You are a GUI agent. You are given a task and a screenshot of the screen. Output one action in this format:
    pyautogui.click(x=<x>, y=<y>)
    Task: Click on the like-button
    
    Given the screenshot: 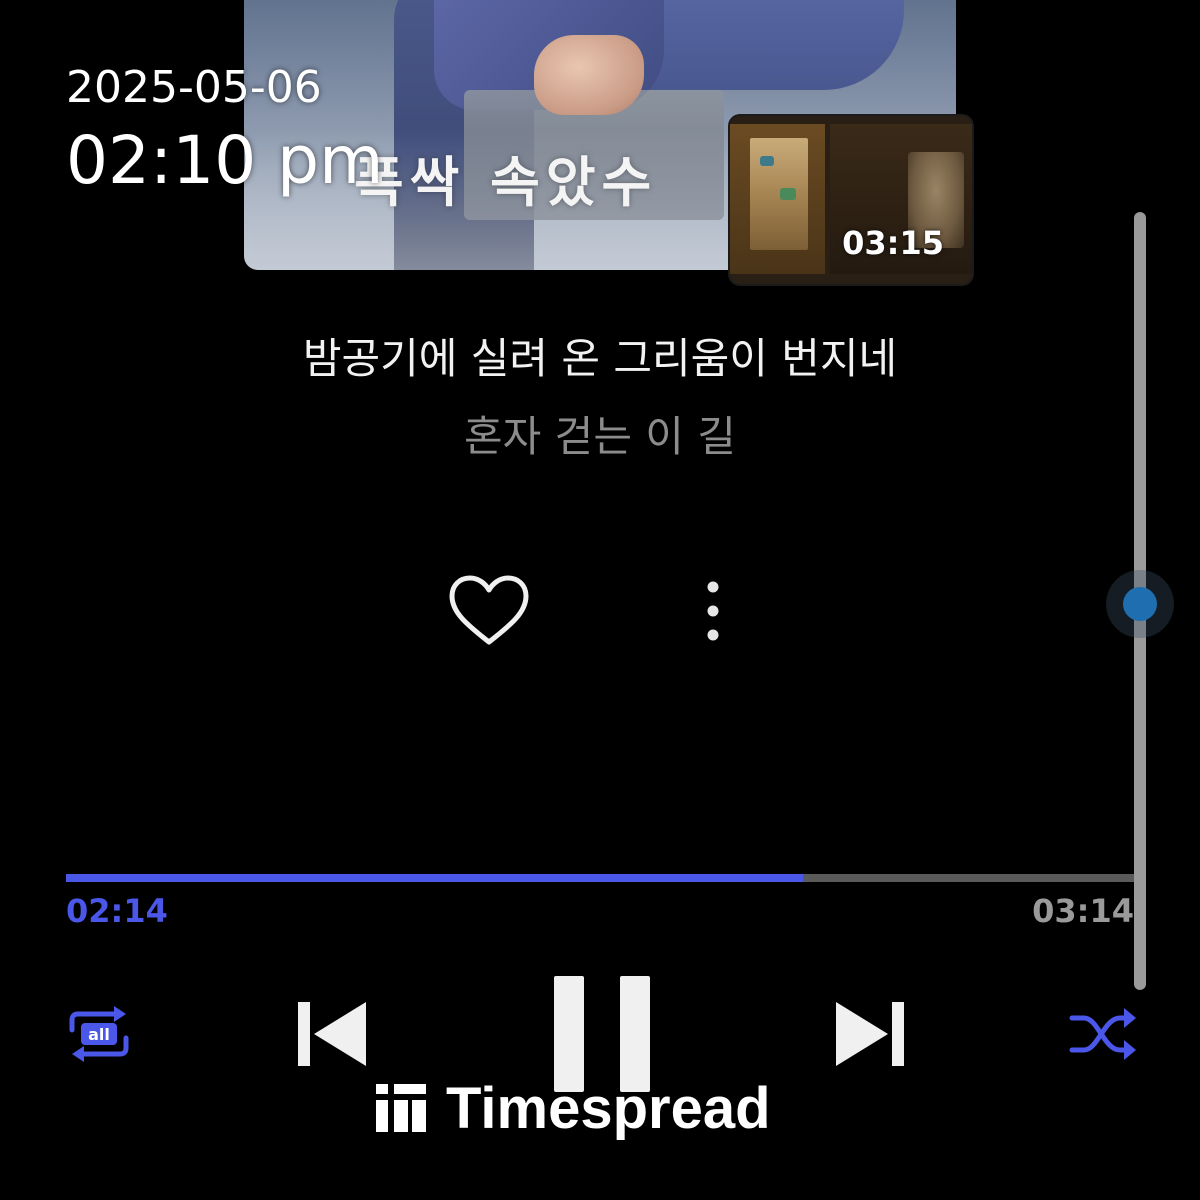 What is the action you would take?
    pyautogui.click(x=489, y=610)
    